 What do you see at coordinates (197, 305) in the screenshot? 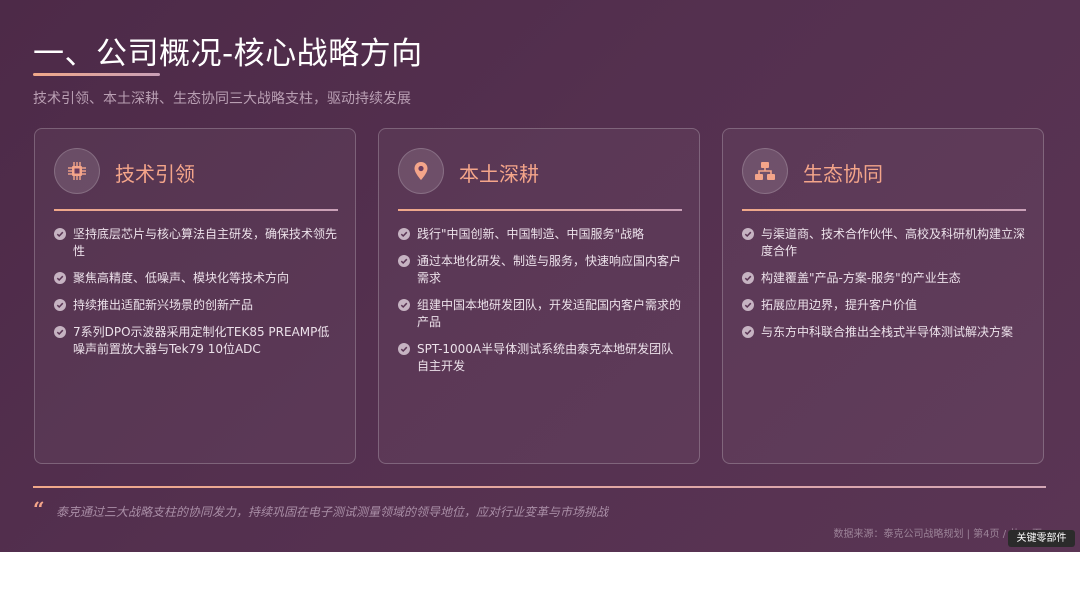
I see `list-item: 持续推出适配新兴场景的创新产品` at bounding box center [197, 305].